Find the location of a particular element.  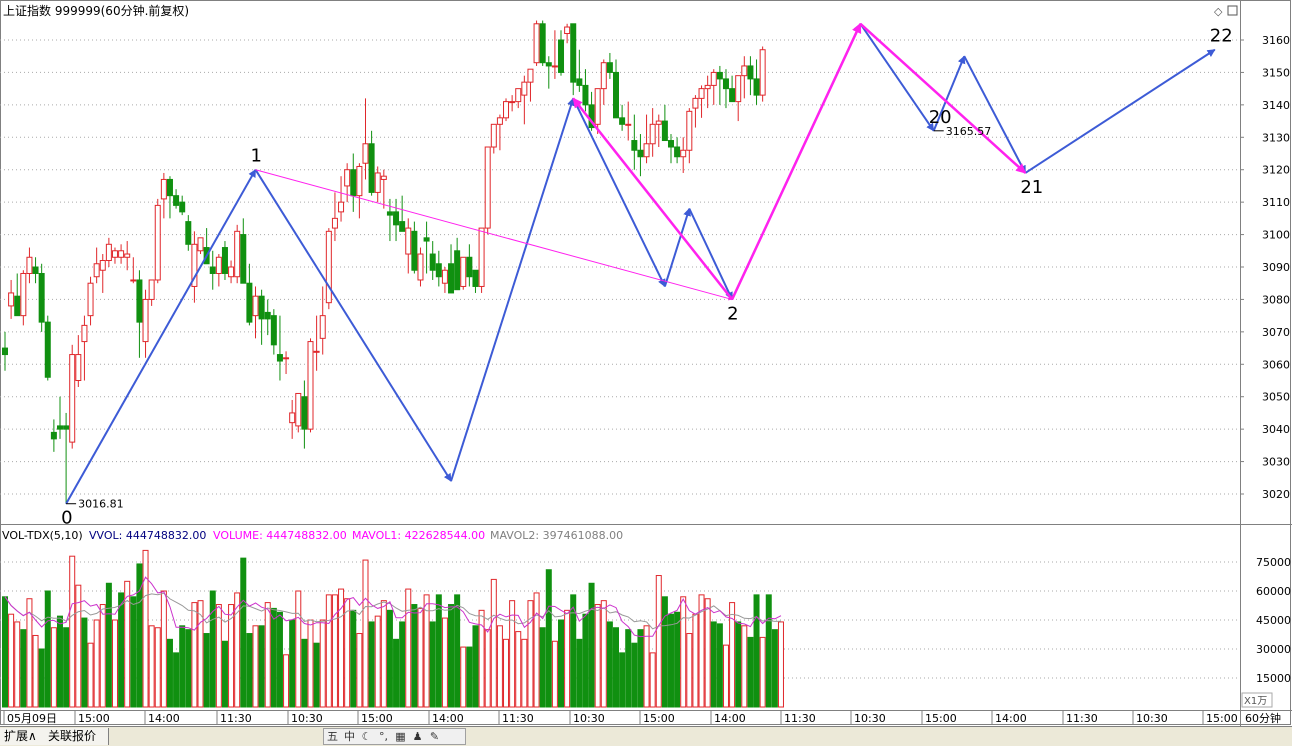

user-icon: ♟ is located at coordinates (417, 736).